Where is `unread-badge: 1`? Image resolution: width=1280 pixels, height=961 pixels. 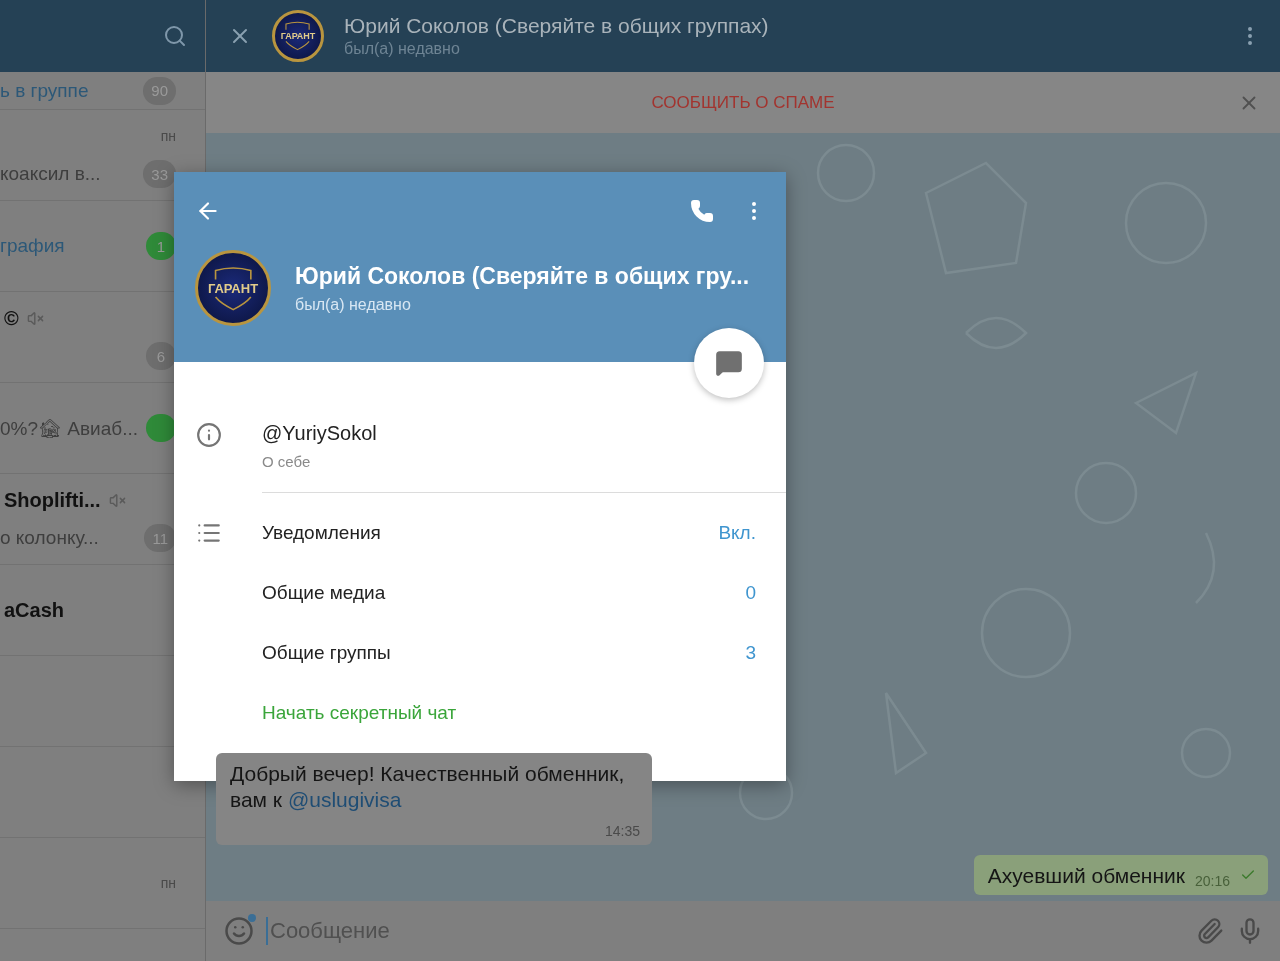
unread-badge: 1 is located at coordinates (161, 246).